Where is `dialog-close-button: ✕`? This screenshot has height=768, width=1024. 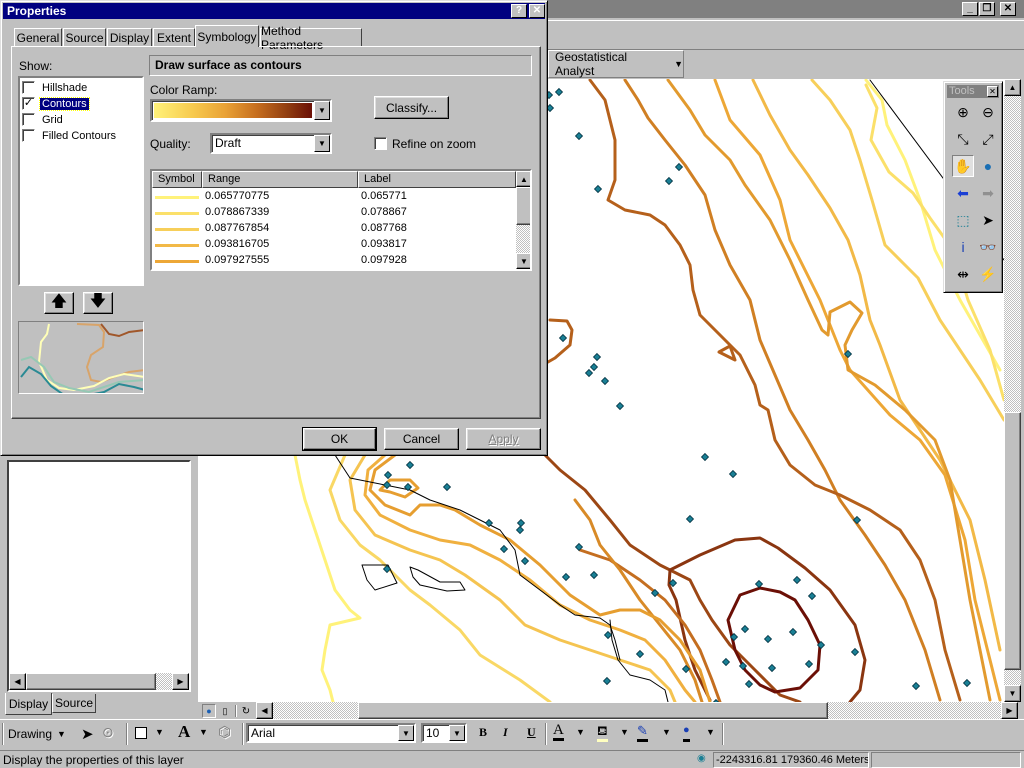
dialog-close-button: ✕ is located at coordinates (537, 11).